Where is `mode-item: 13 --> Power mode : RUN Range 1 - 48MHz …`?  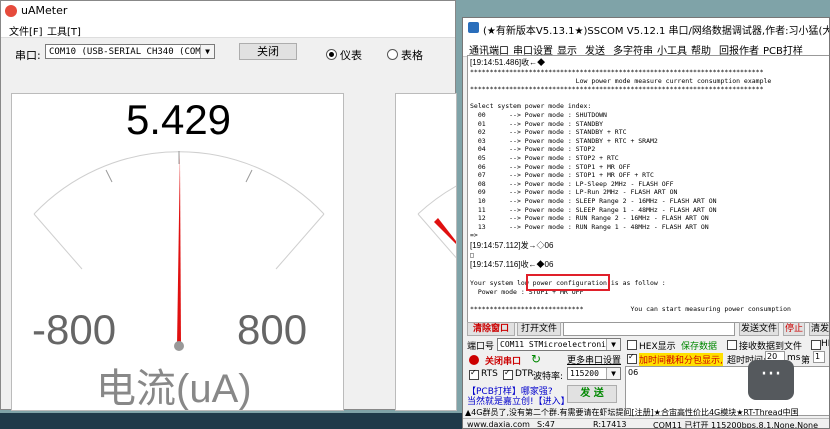 mode-item: 13 --> Power mode : RUN Range 1 - 48MHz … is located at coordinates (593, 226).